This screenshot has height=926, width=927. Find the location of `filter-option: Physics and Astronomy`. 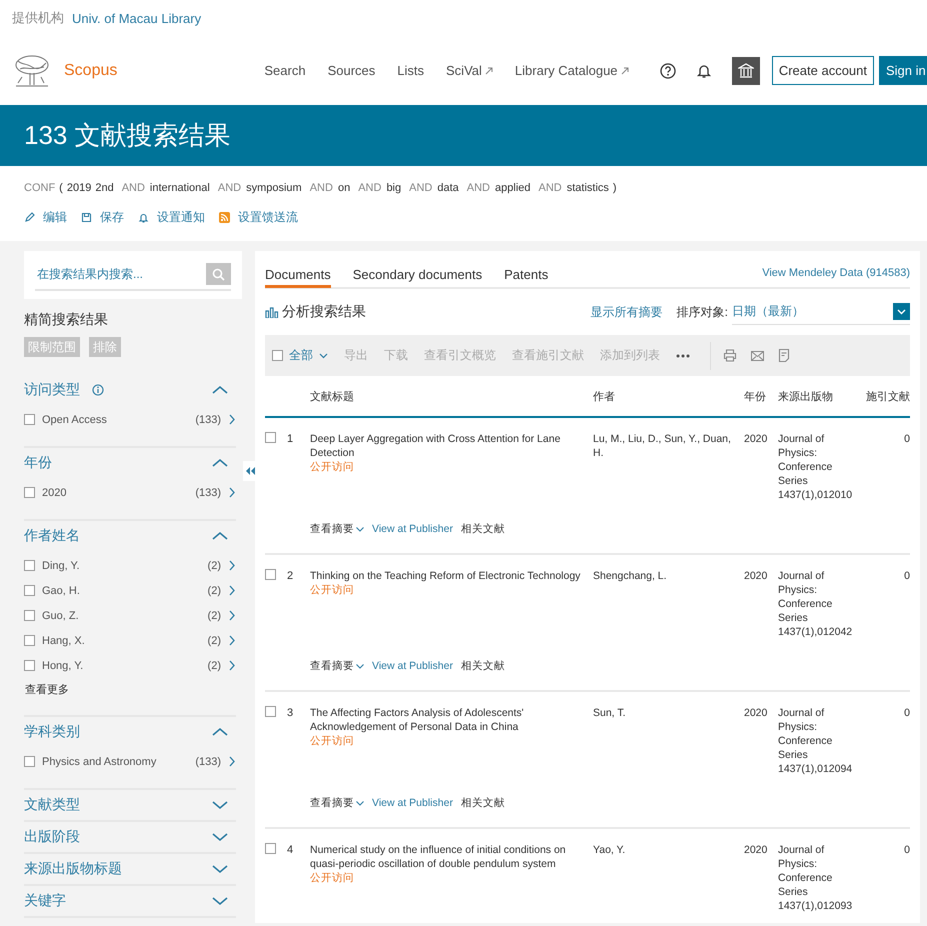

filter-option: Physics and Astronomy is located at coordinates (99, 762).